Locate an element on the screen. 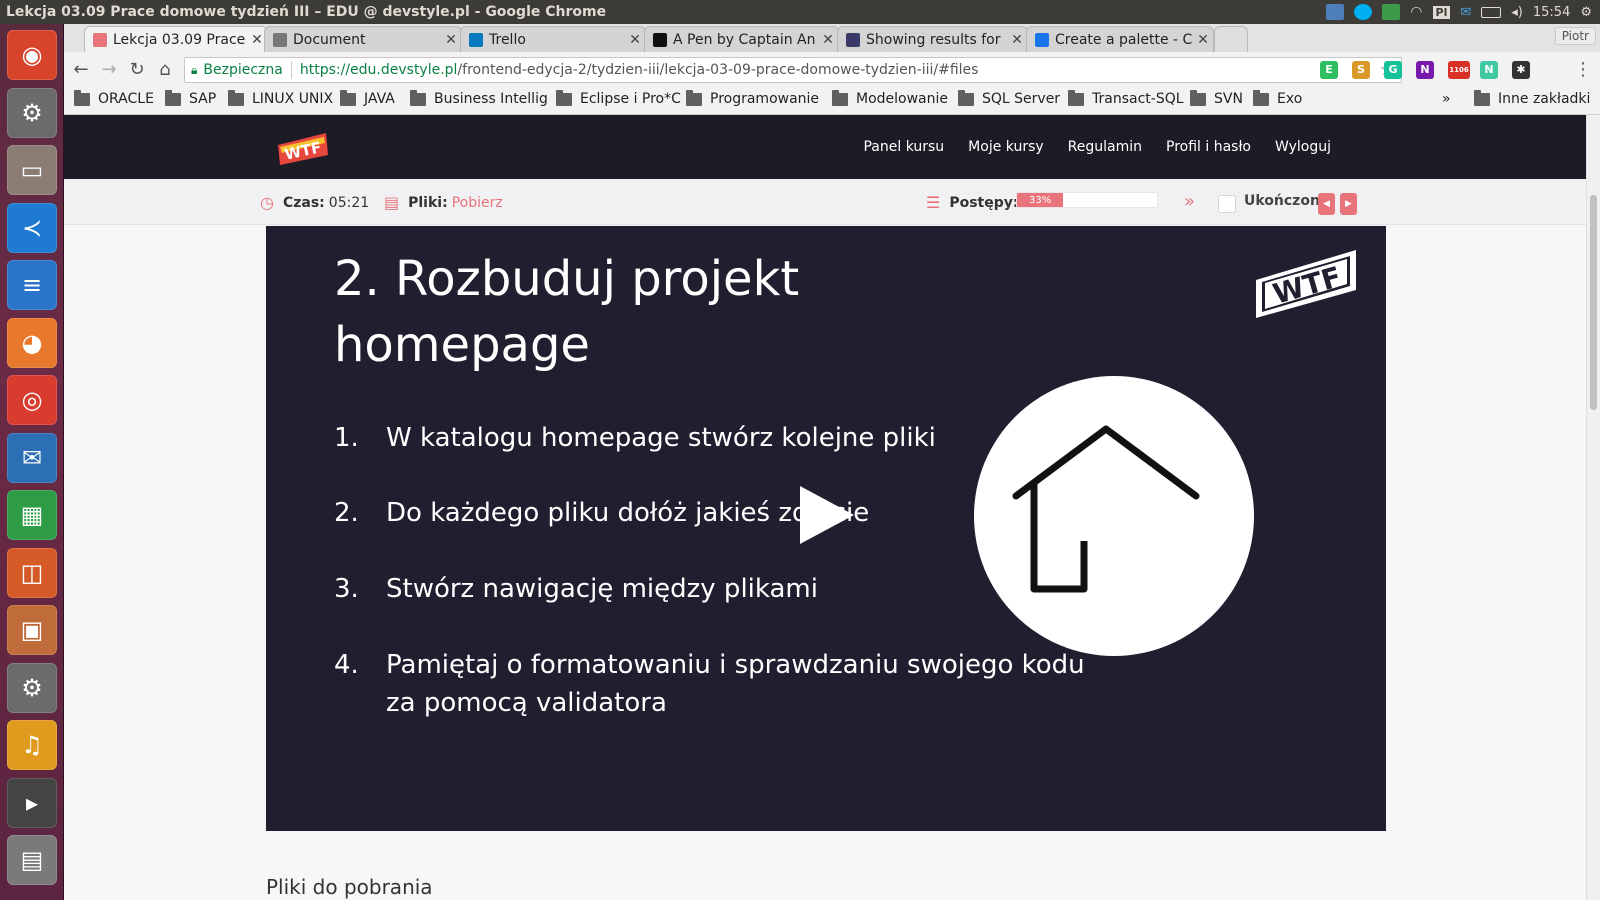  tab: A Pen by Captain An ✕ is located at coordinates (741, 39).